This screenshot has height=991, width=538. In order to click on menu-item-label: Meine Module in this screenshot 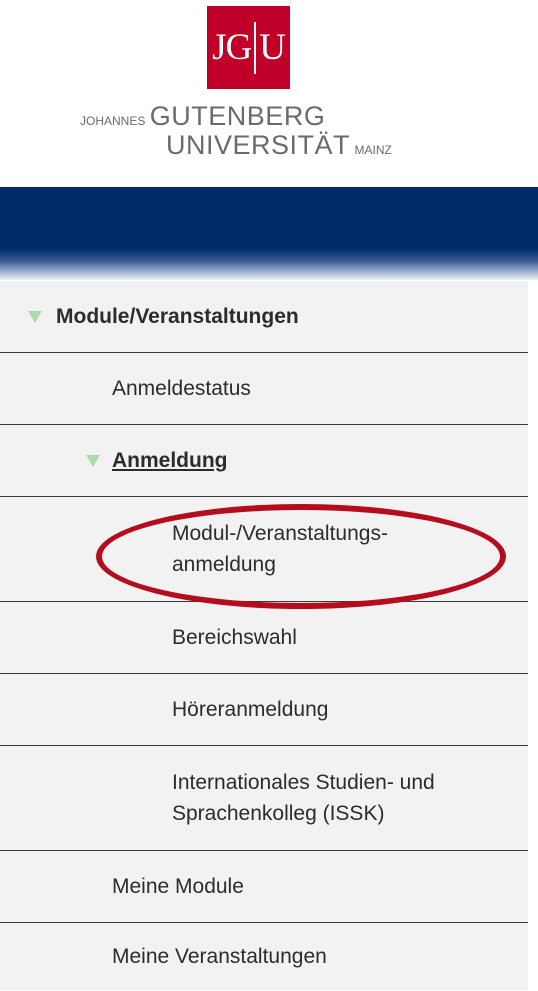, I will do `click(178, 886)`.